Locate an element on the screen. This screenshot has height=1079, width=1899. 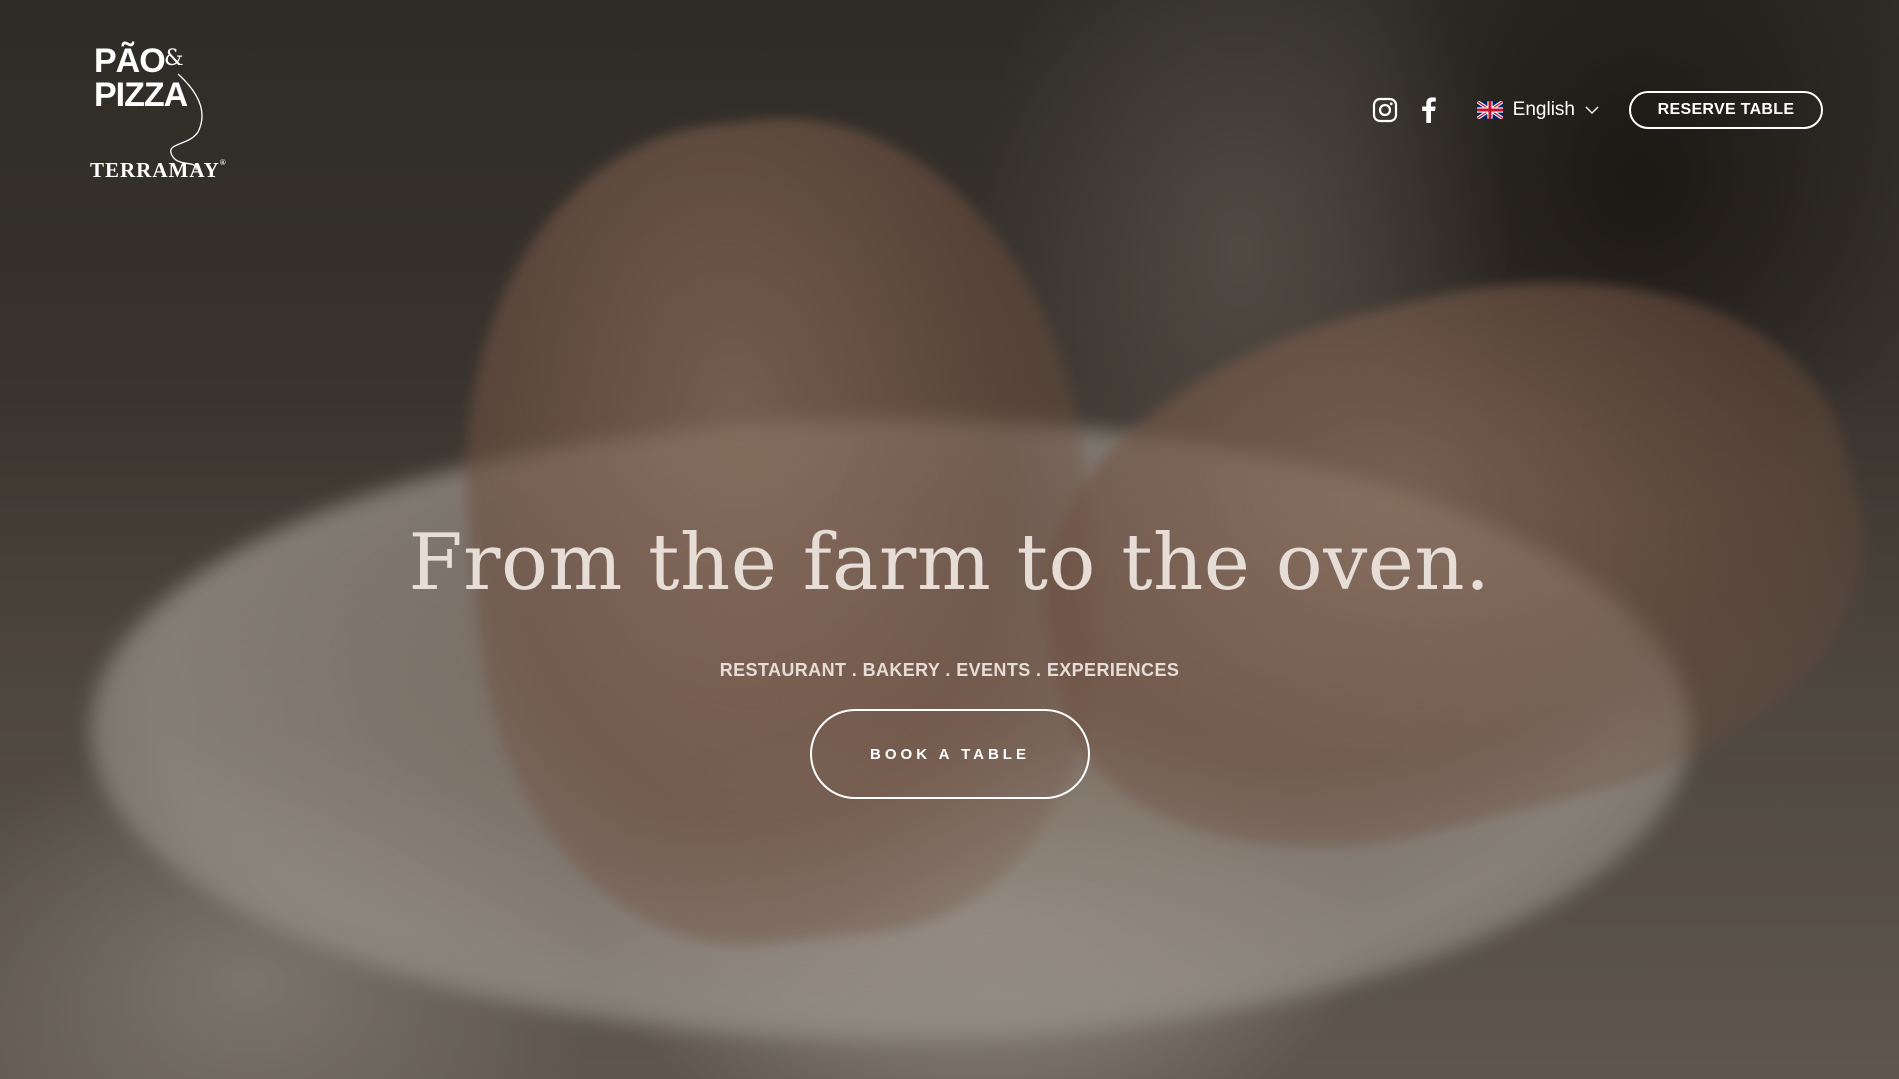
logo-swirl-icon is located at coordinates (186, 122).